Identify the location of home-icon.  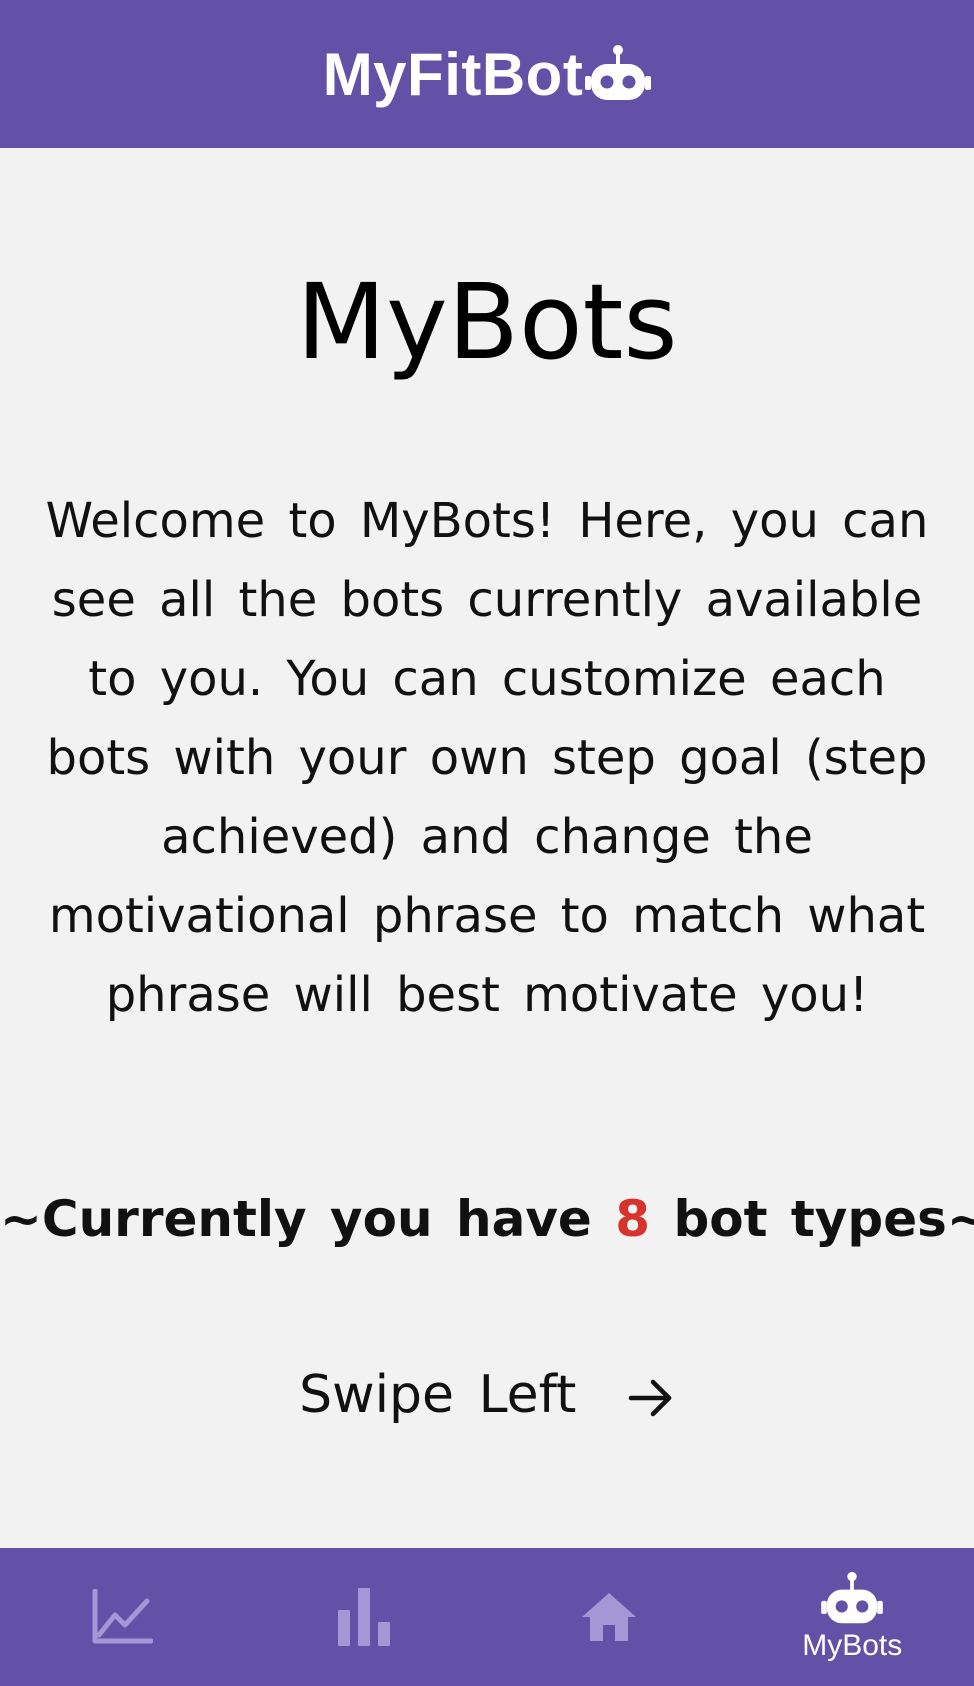
(608, 1617).